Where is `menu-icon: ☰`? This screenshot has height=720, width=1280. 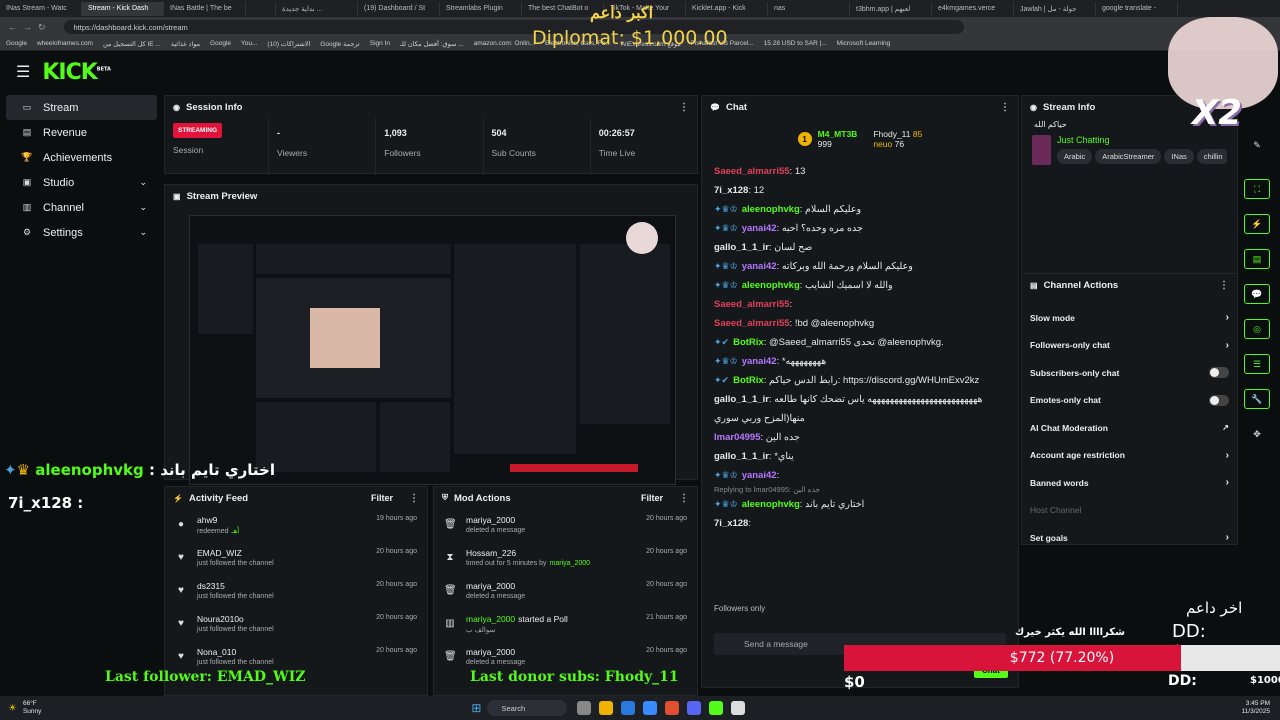 menu-icon: ☰ is located at coordinates (23, 72).